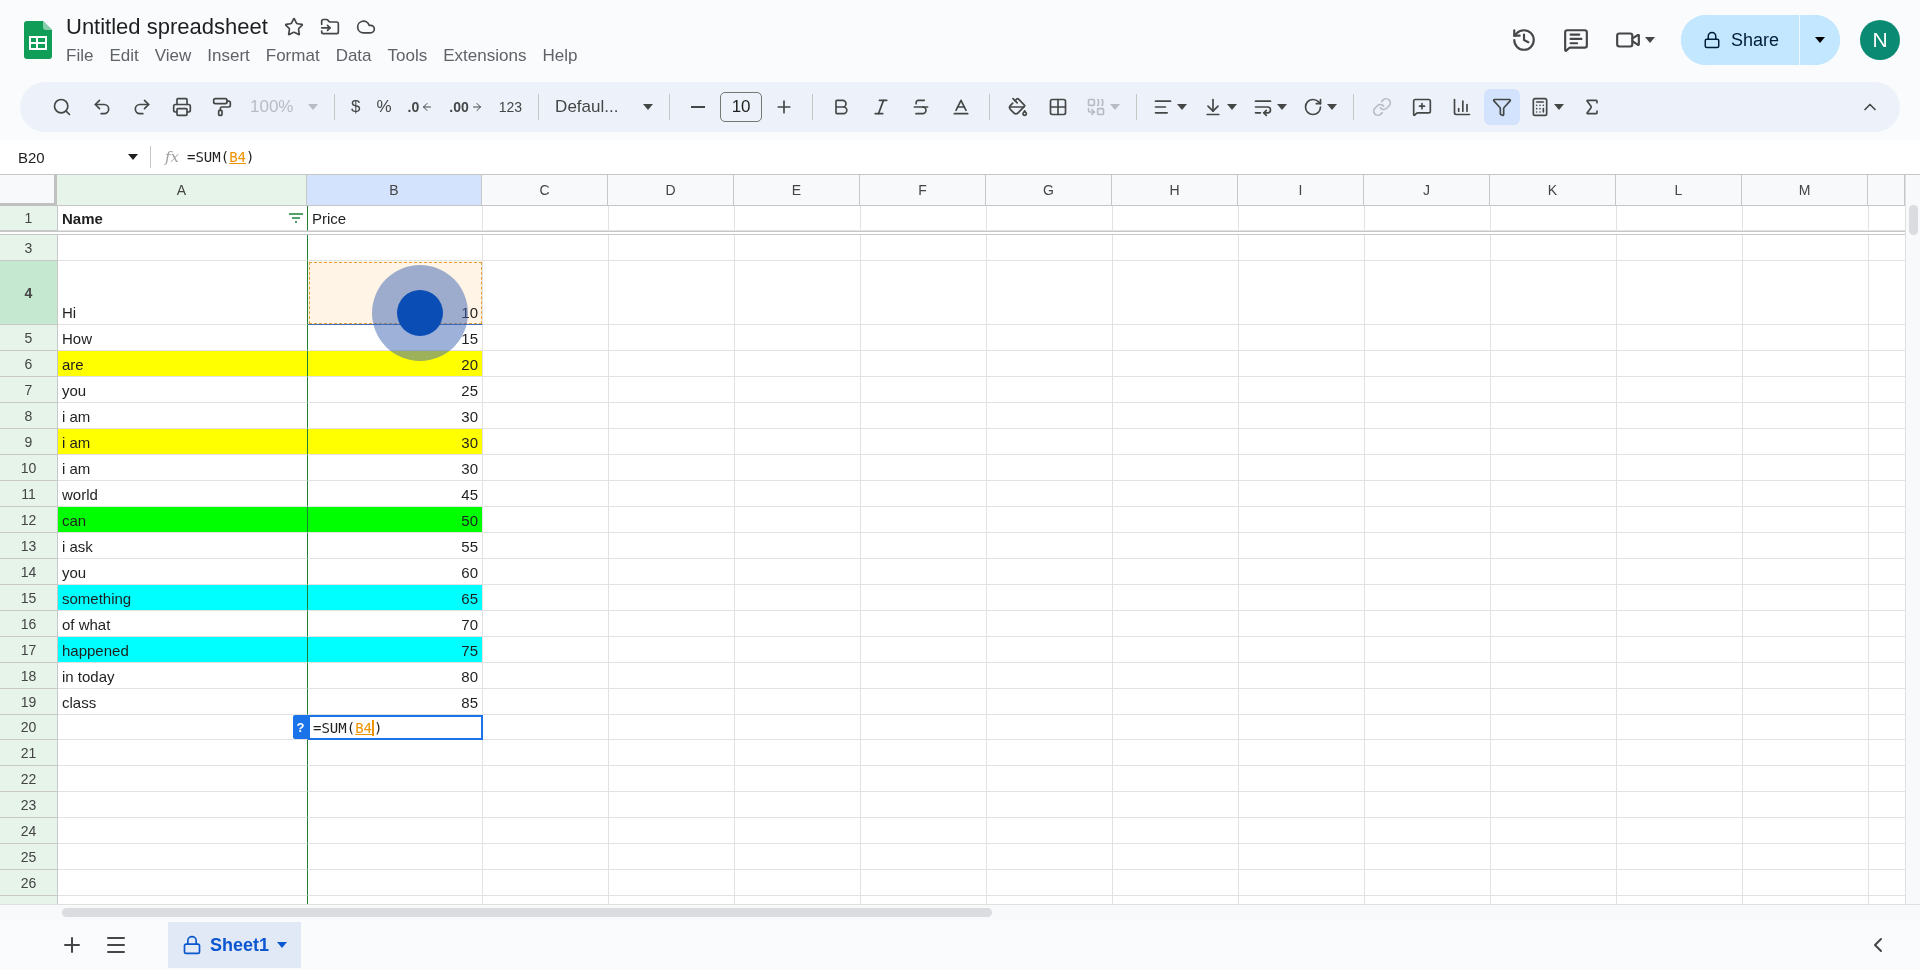 This screenshot has height=970, width=1920. Describe the element at coordinates (395, 338) in the screenshot. I see `table-cell: 15` at that location.